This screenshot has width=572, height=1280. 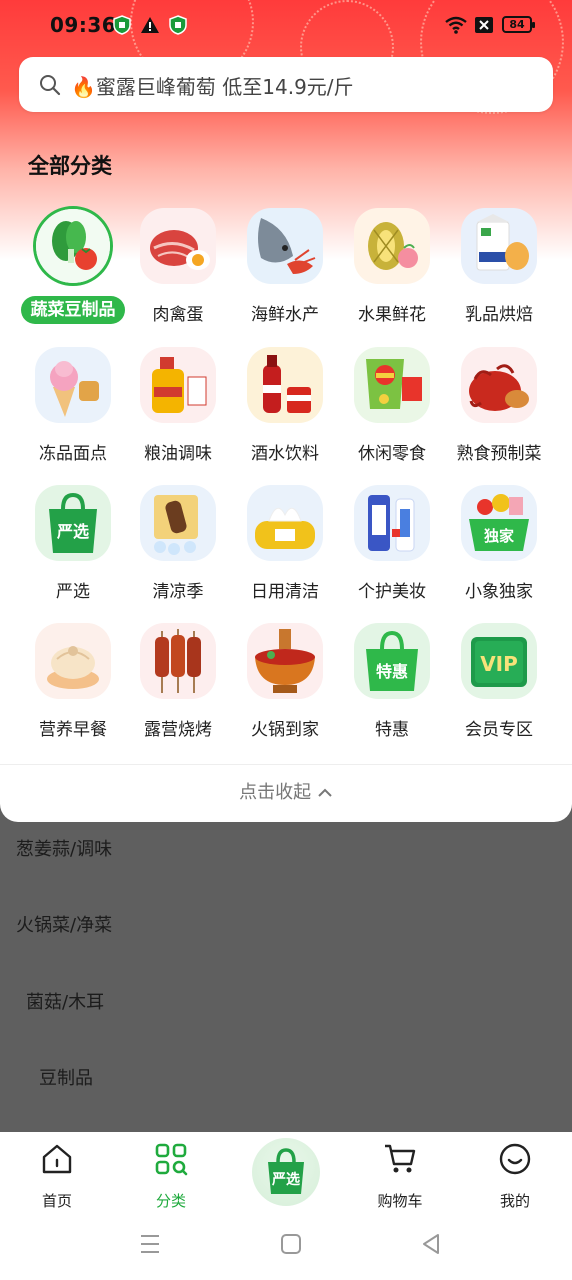 I want to click on vegetable-icon, so click(x=73, y=246).